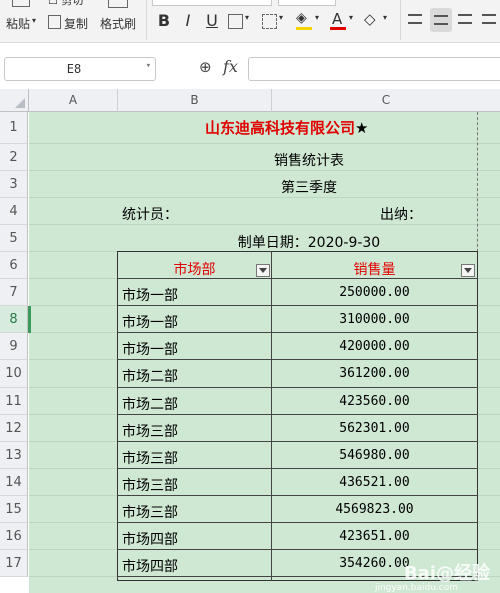 The image size is (500, 593). What do you see at coordinates (311, 20) in the screenshot?
I see `fill-color-button: ◈ ▾` at bounding box center [311, 20].